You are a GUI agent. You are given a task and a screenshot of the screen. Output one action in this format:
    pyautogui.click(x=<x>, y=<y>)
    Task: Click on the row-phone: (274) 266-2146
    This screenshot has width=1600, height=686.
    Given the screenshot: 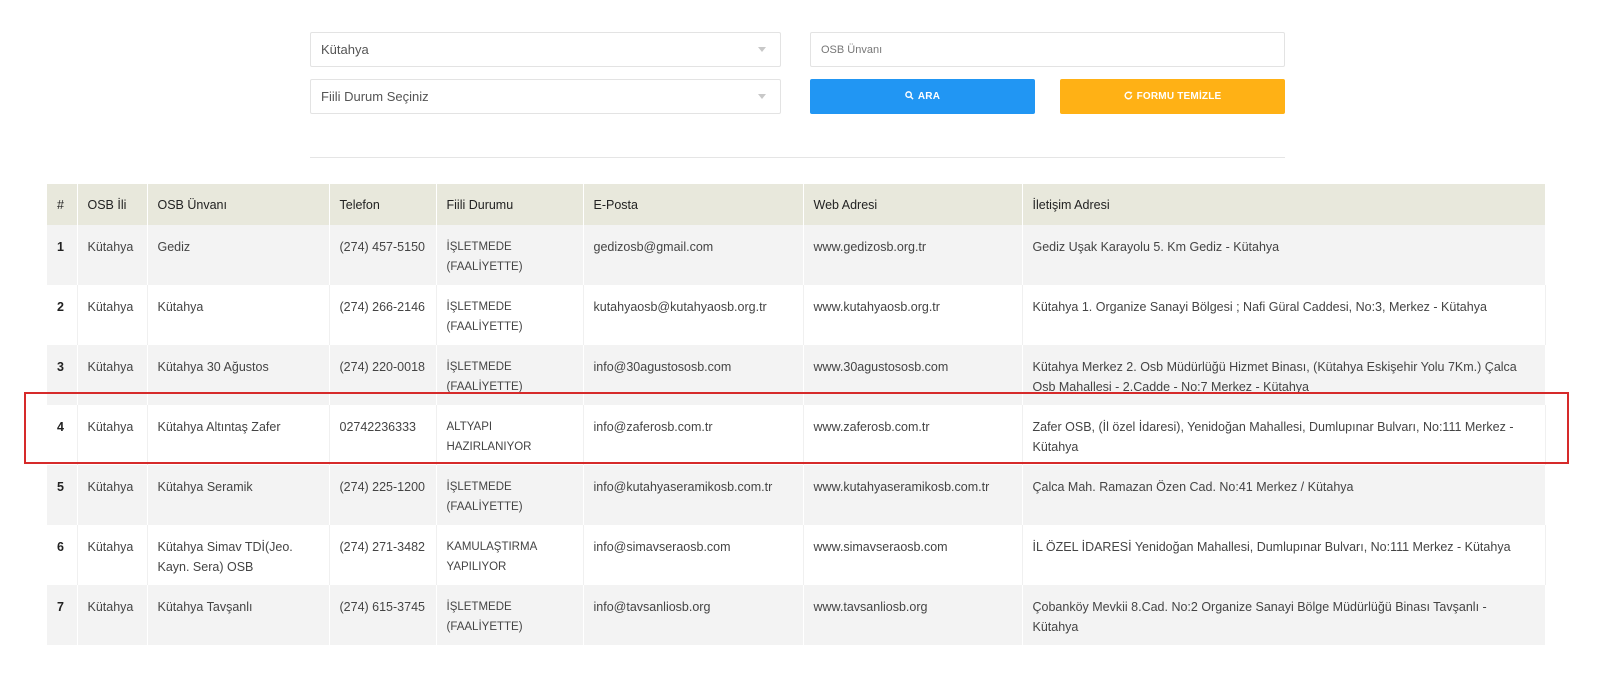 What is the action you would take?
    pyautogui.click(x=383, y=315)
    